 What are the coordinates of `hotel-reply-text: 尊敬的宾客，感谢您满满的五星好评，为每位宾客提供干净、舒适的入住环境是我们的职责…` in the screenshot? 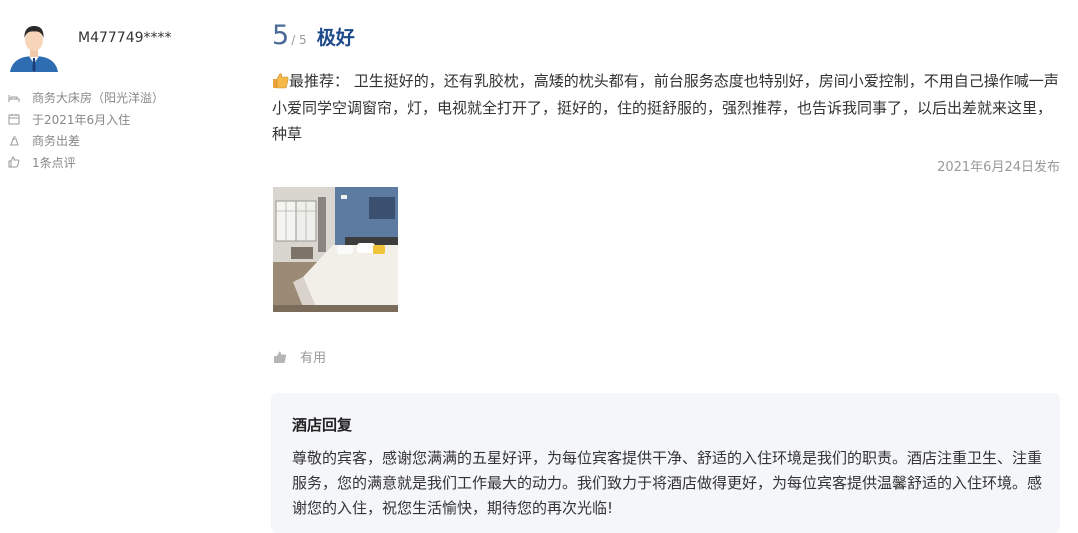 It's located at (667, 483).